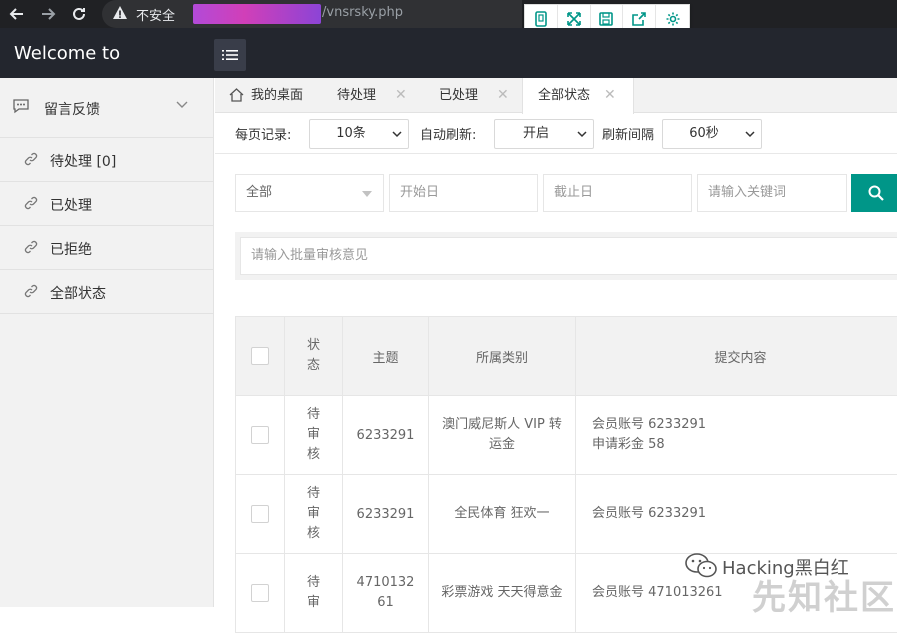  I want to click on header-content: 提交内容, so click(736, 356).